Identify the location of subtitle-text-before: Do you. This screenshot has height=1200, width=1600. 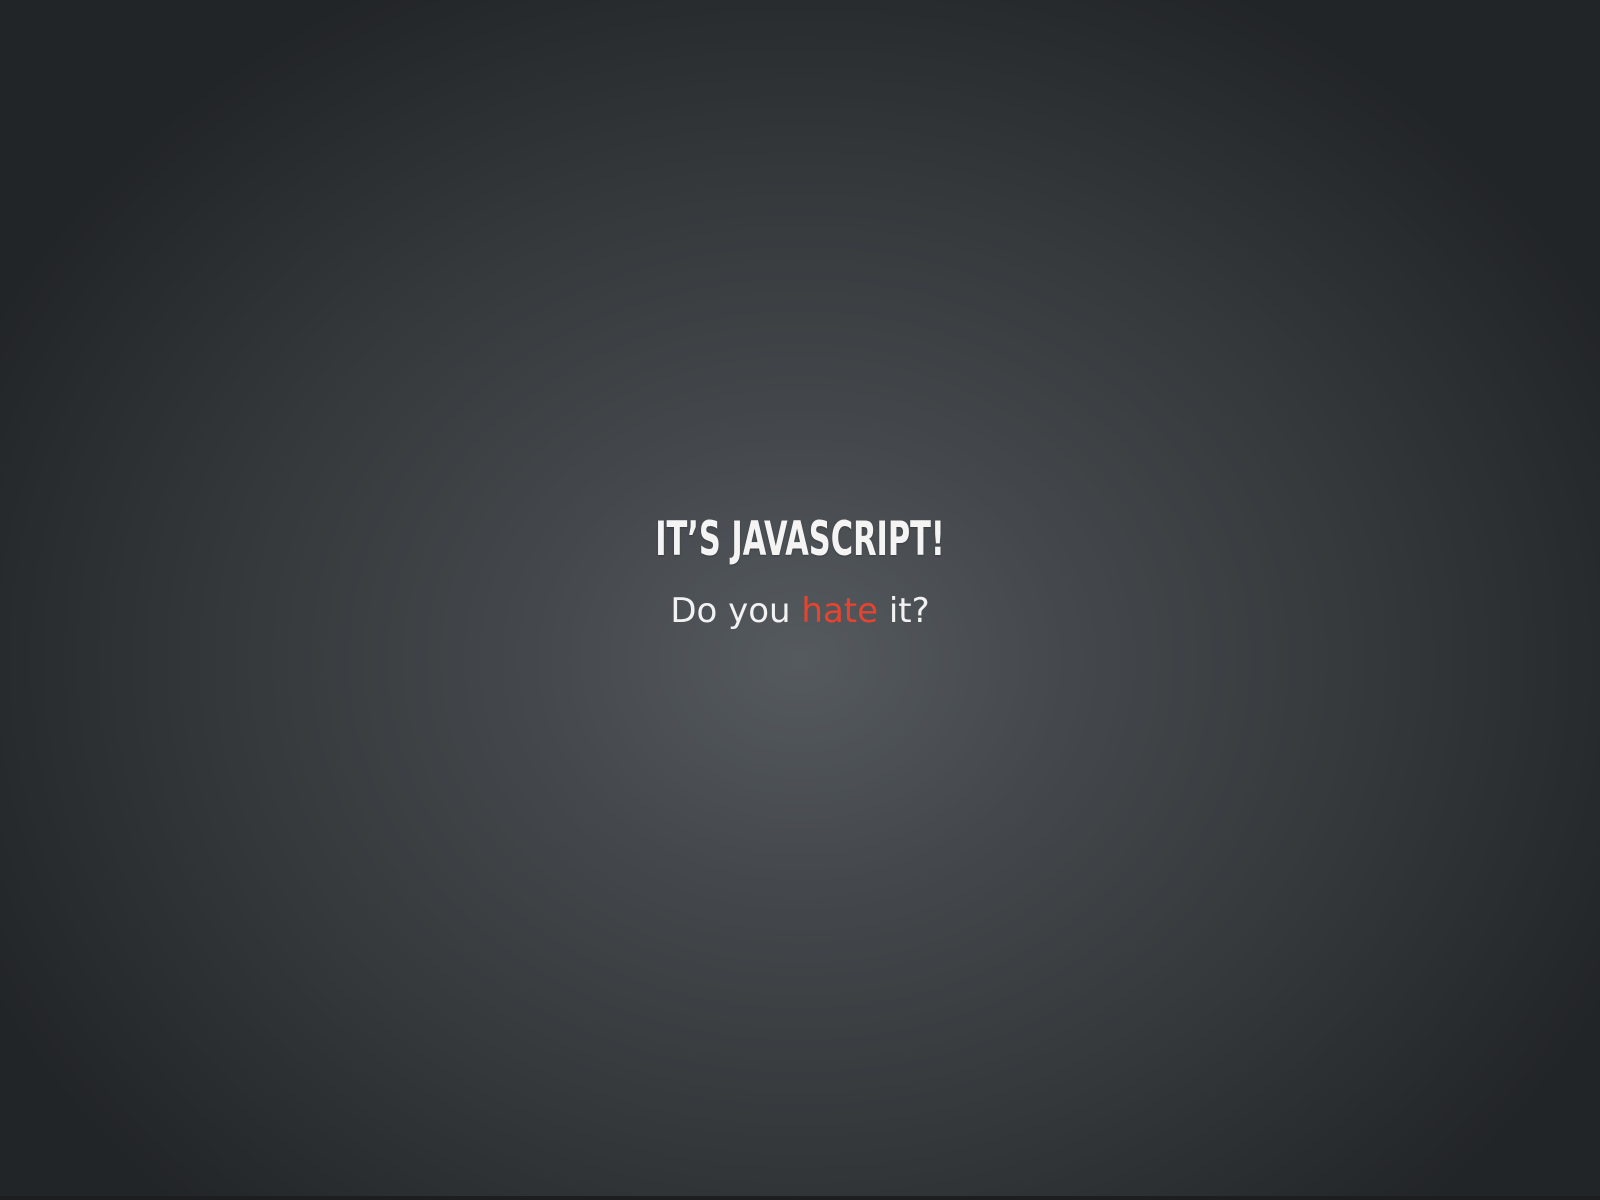
(736, 611).